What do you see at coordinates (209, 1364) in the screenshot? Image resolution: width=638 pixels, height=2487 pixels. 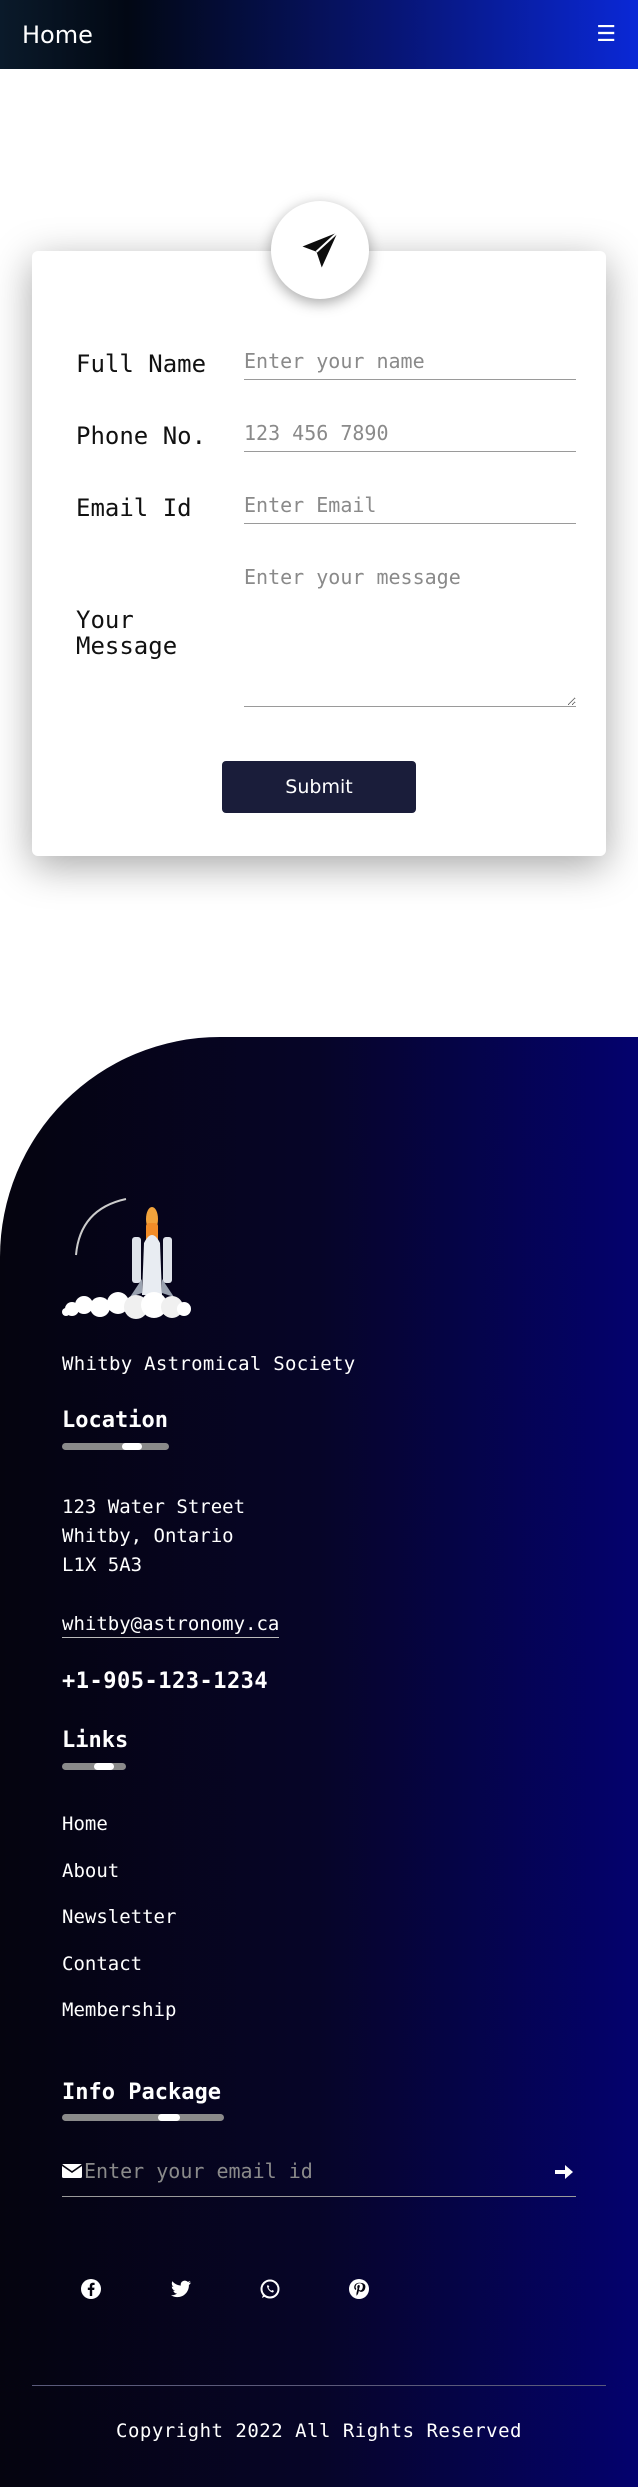 I see `organization-name: Whitby Astromical Society` at bounding box center [209, 1364].